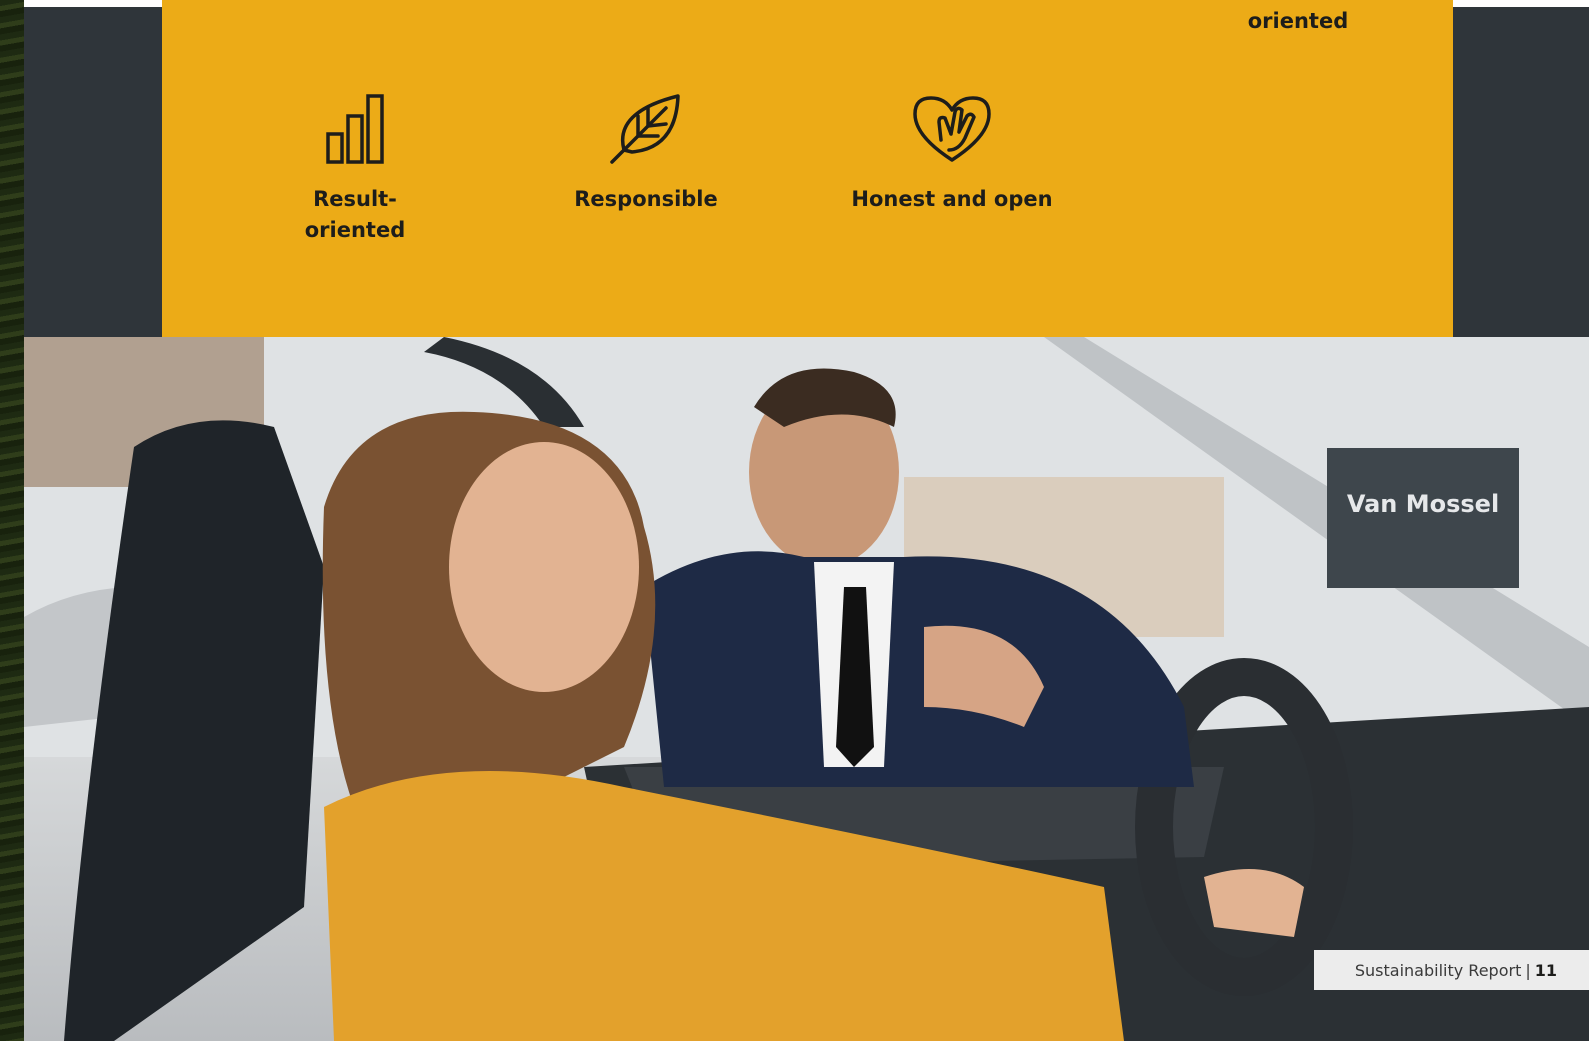  I want to click on heart-hand-icon, so click(952, 129).